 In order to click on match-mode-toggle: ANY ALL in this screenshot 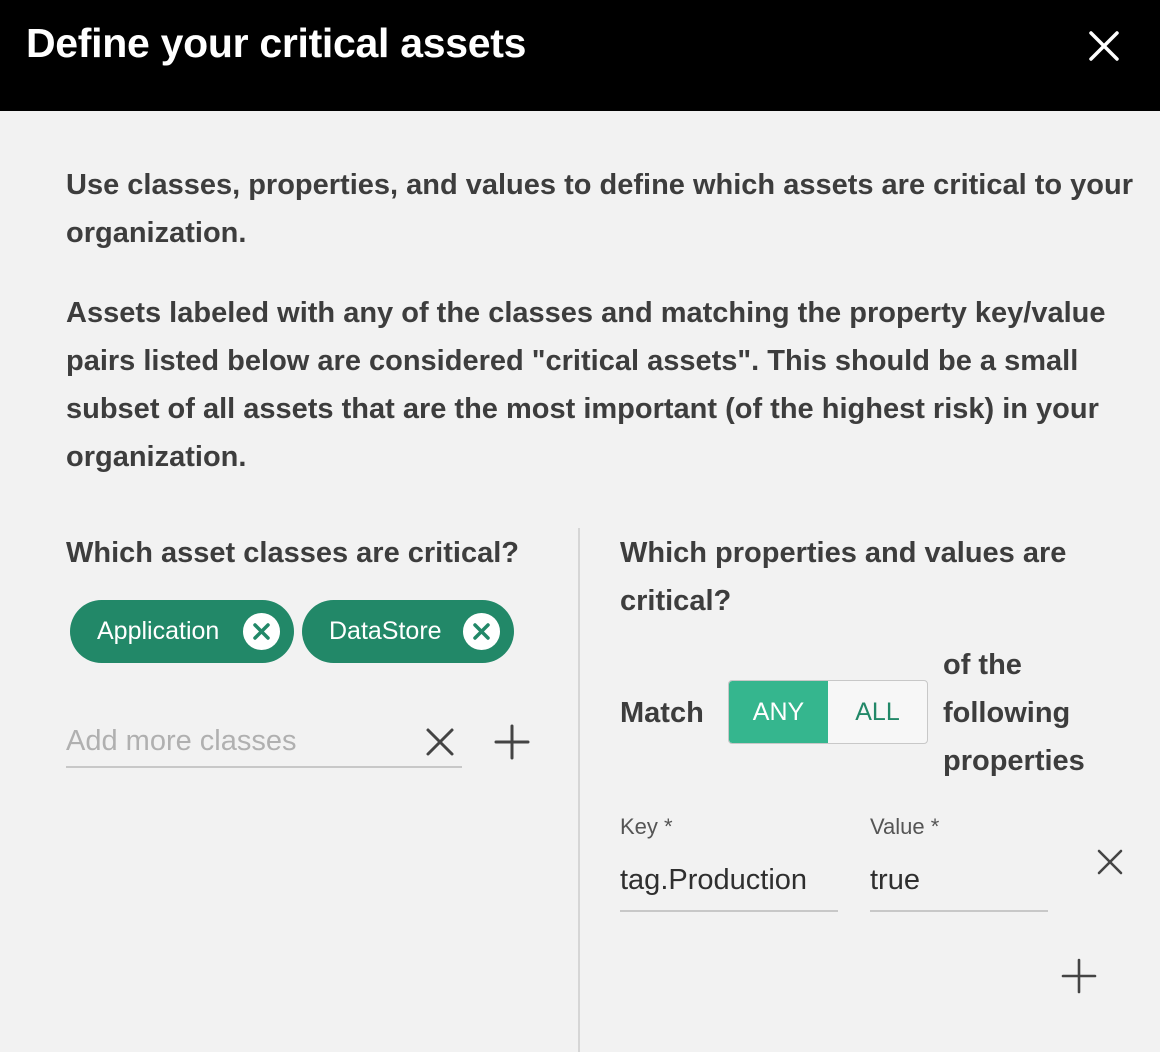, I will do `click(828, 712)`.